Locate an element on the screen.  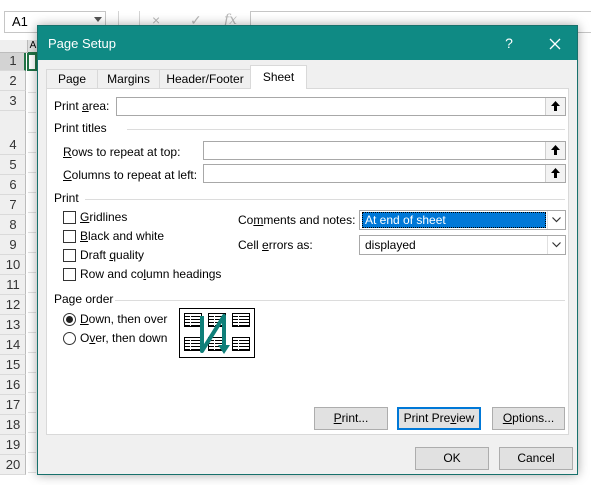
row-header-11: 11 is located at coordinates (13, 285).